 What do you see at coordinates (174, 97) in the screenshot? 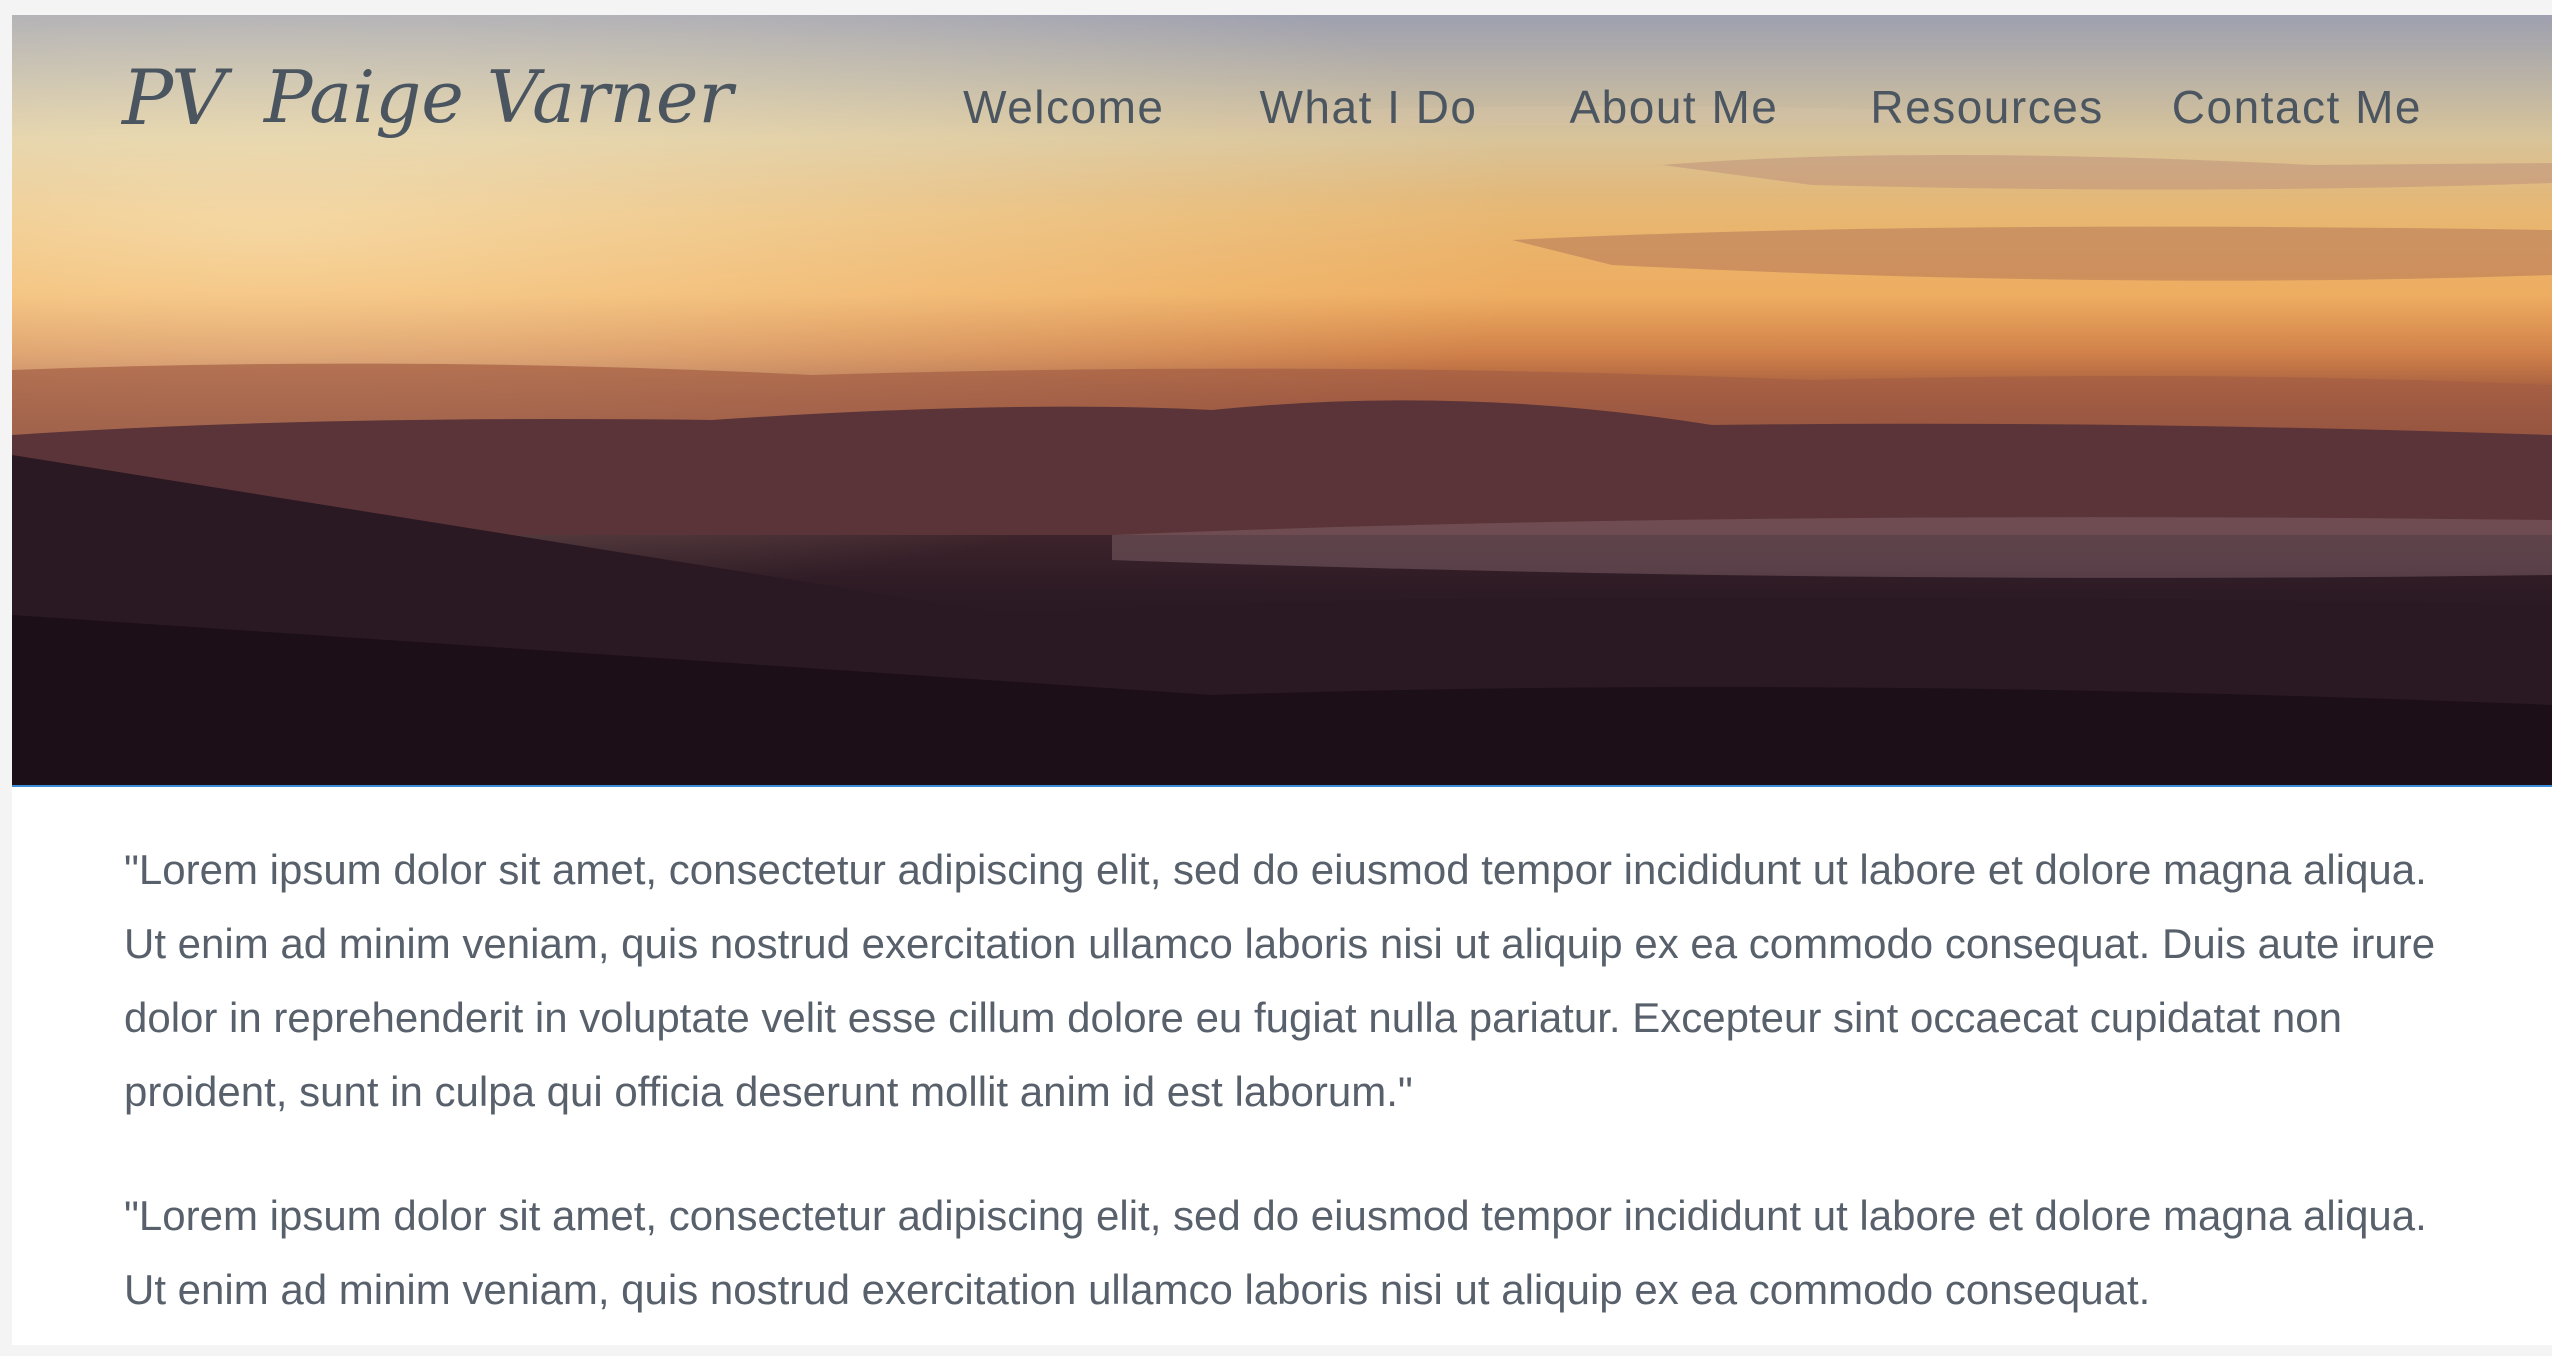
I see `logo-monogram: PV` at bounding box center [174, 97].